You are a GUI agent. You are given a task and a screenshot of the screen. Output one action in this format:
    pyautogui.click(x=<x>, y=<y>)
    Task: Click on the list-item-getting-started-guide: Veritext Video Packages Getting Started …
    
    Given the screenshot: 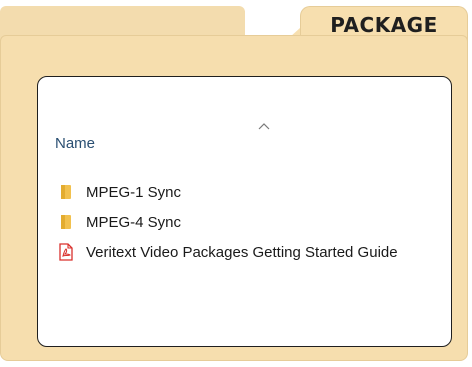 What is the action you would take?
    pyautogui.click(x=228, y=252)
    